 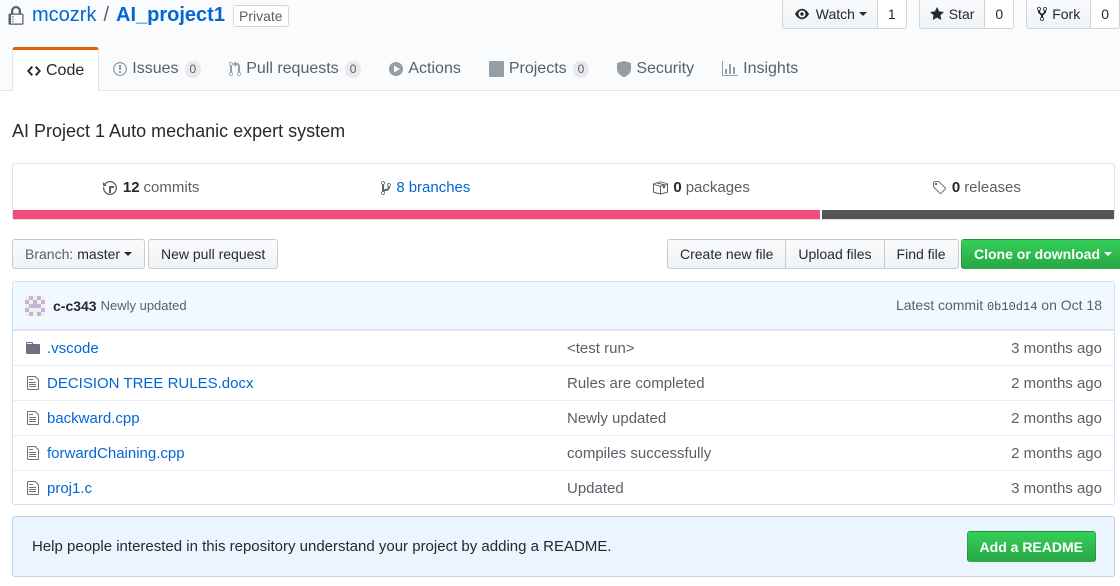 What do you see at coordinates (131, 187) in the screenshot?
I see `commits-count: 12` at bounding box center [131, 187].